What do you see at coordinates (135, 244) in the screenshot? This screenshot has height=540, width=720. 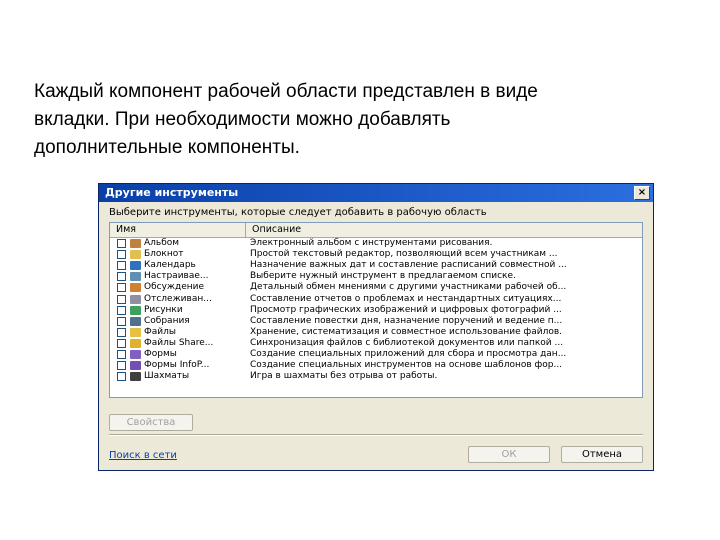 I see `album-icon` at bounding box center [135, 244].